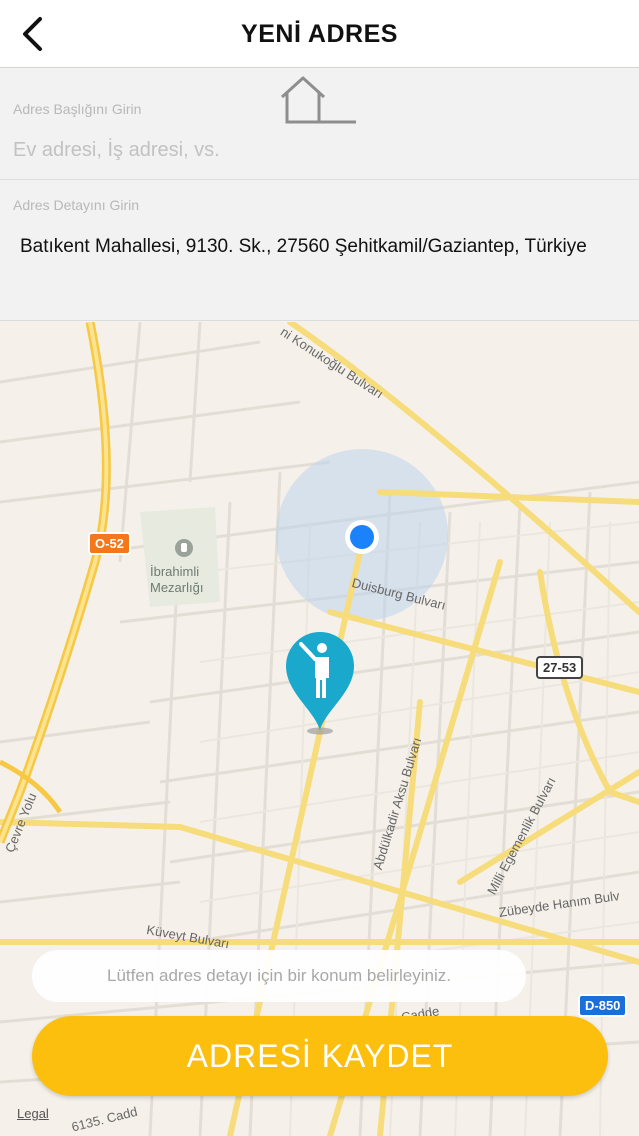  Describe the element at coordinates (320, 1056) in the screenshot. I see `save-address-button: ADRESİ KAYDET` at that location.